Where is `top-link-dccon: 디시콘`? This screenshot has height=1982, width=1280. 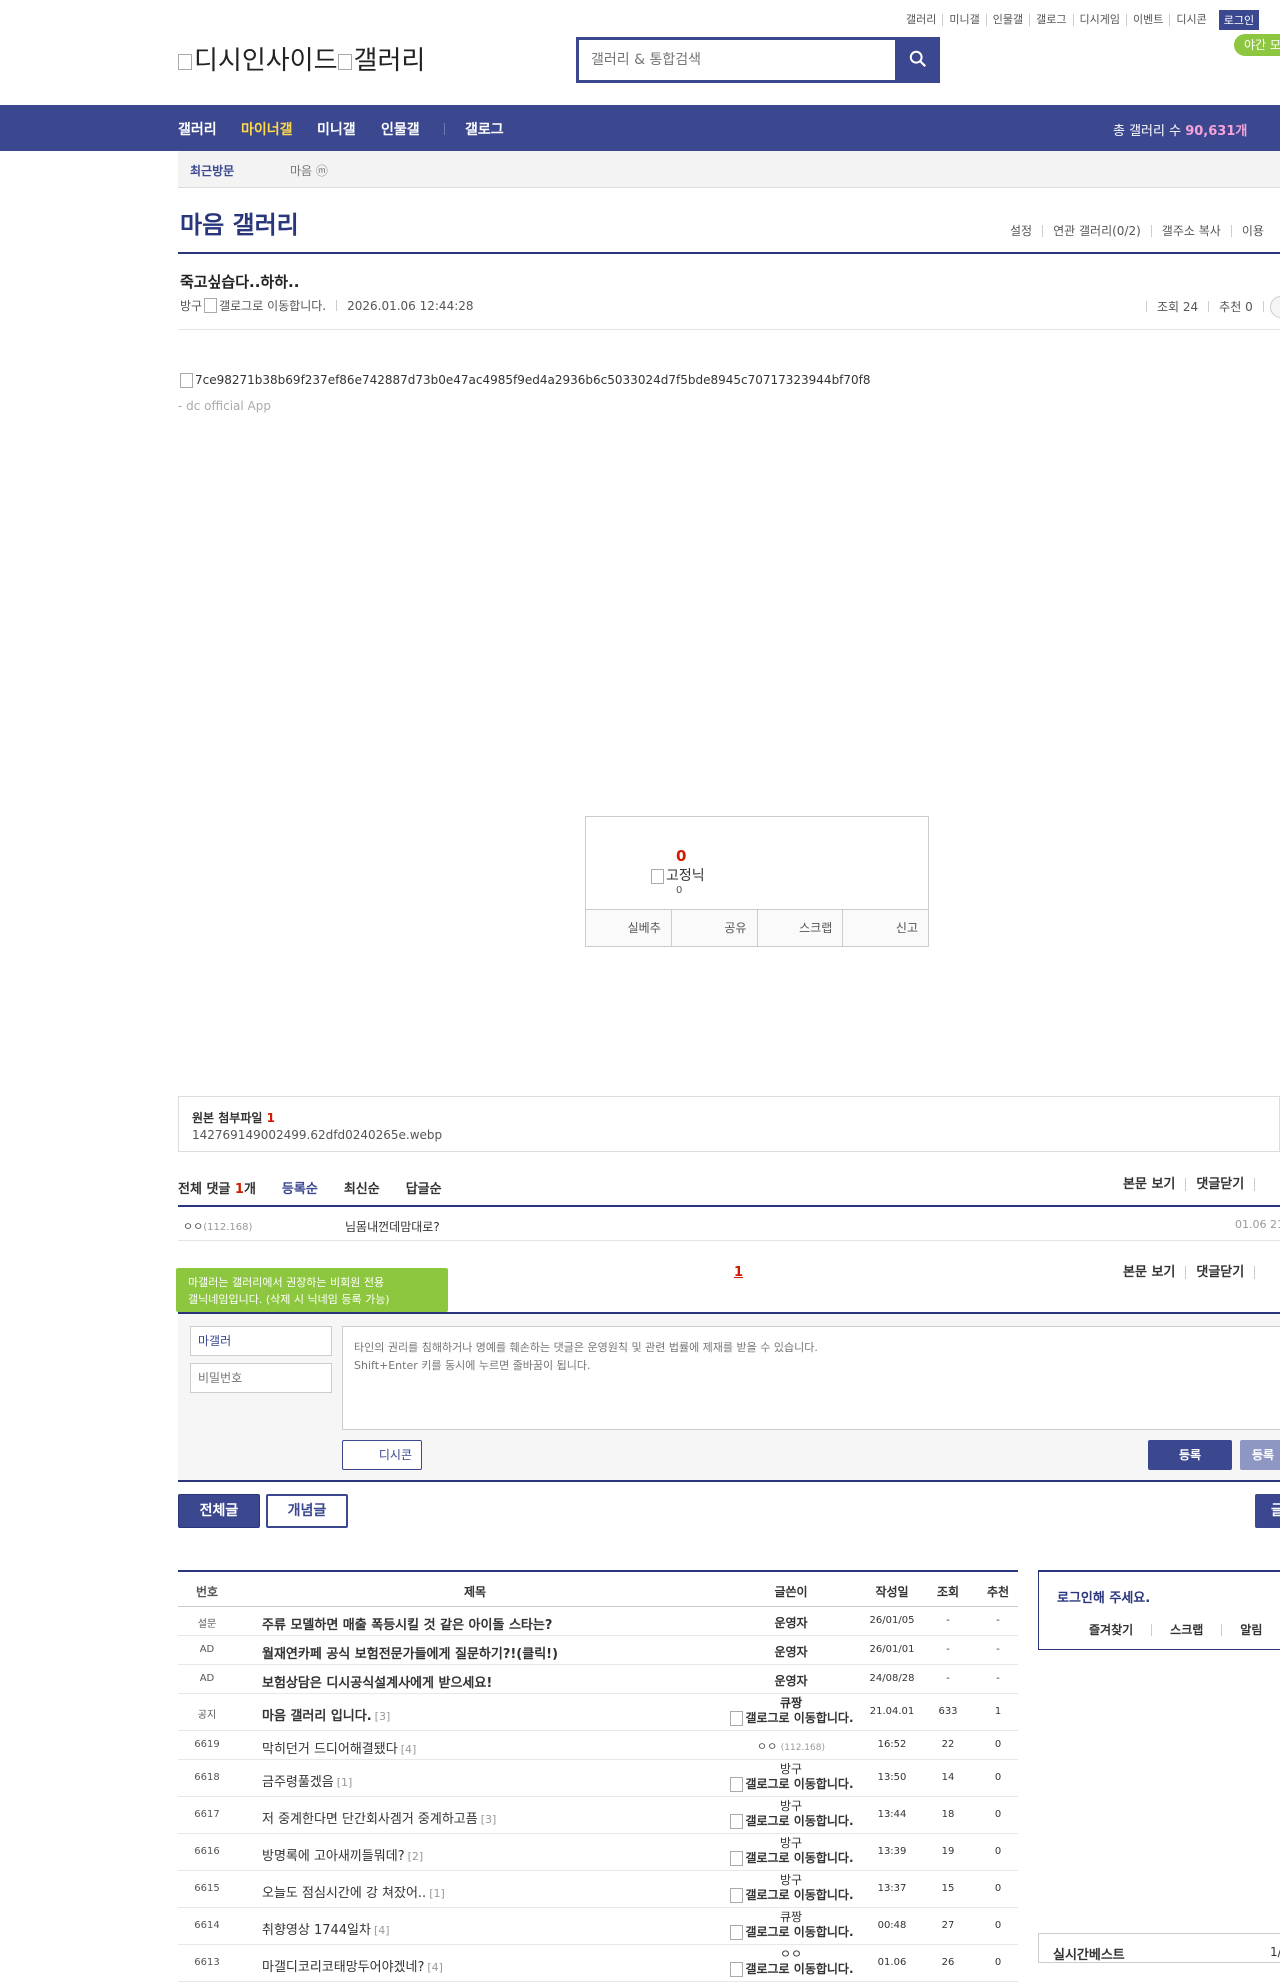 top-link-dccon: 디시콘 is located at coordinates (1190, 20).